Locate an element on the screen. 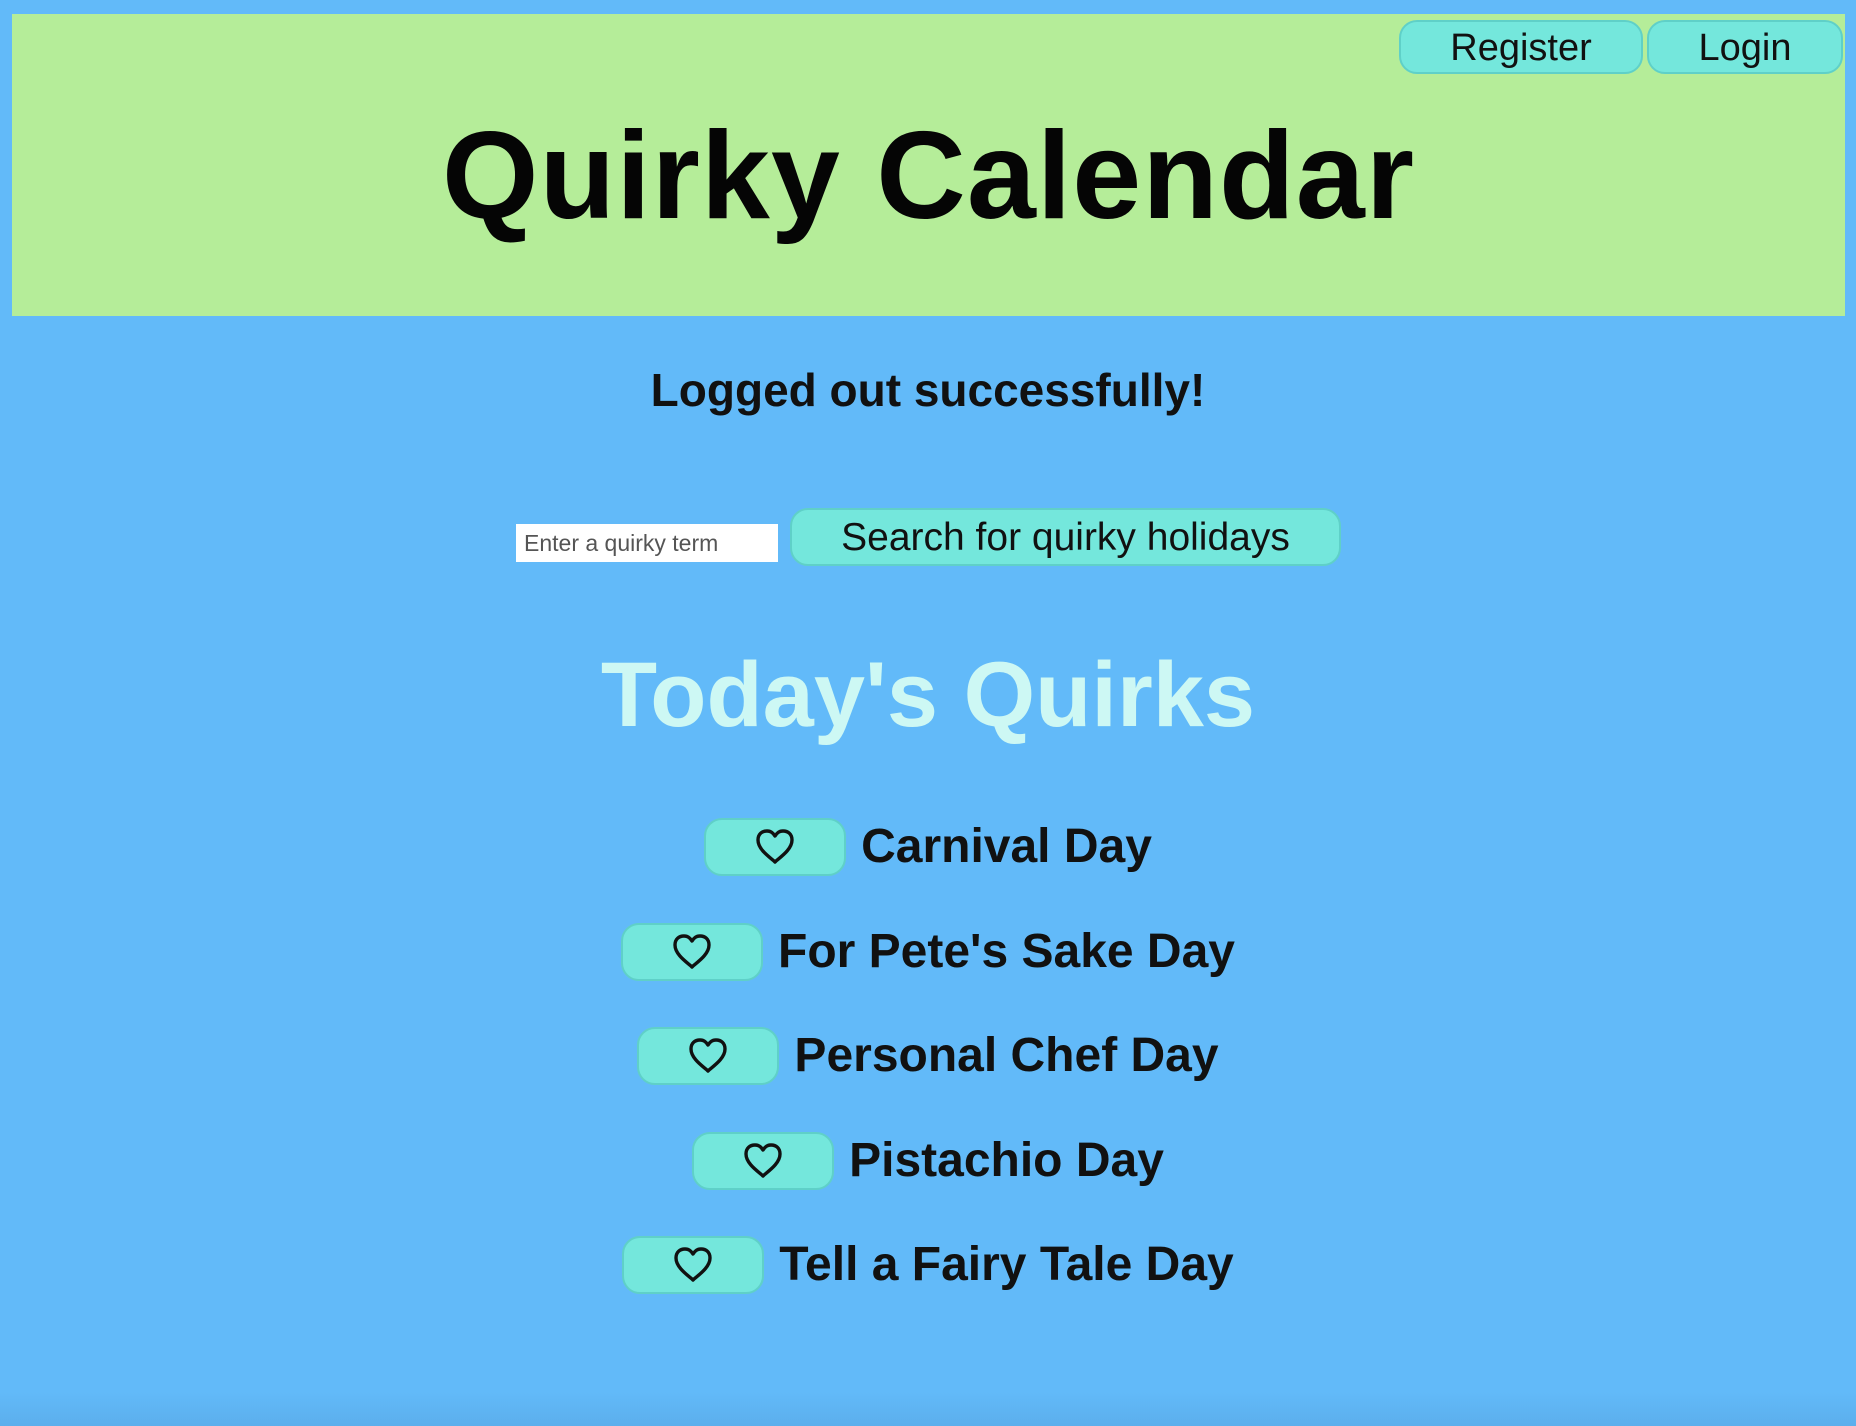 This screenshot has height=1426, width=1856. quirk-name: Carnival Day is located at coordinates (1006, 846).